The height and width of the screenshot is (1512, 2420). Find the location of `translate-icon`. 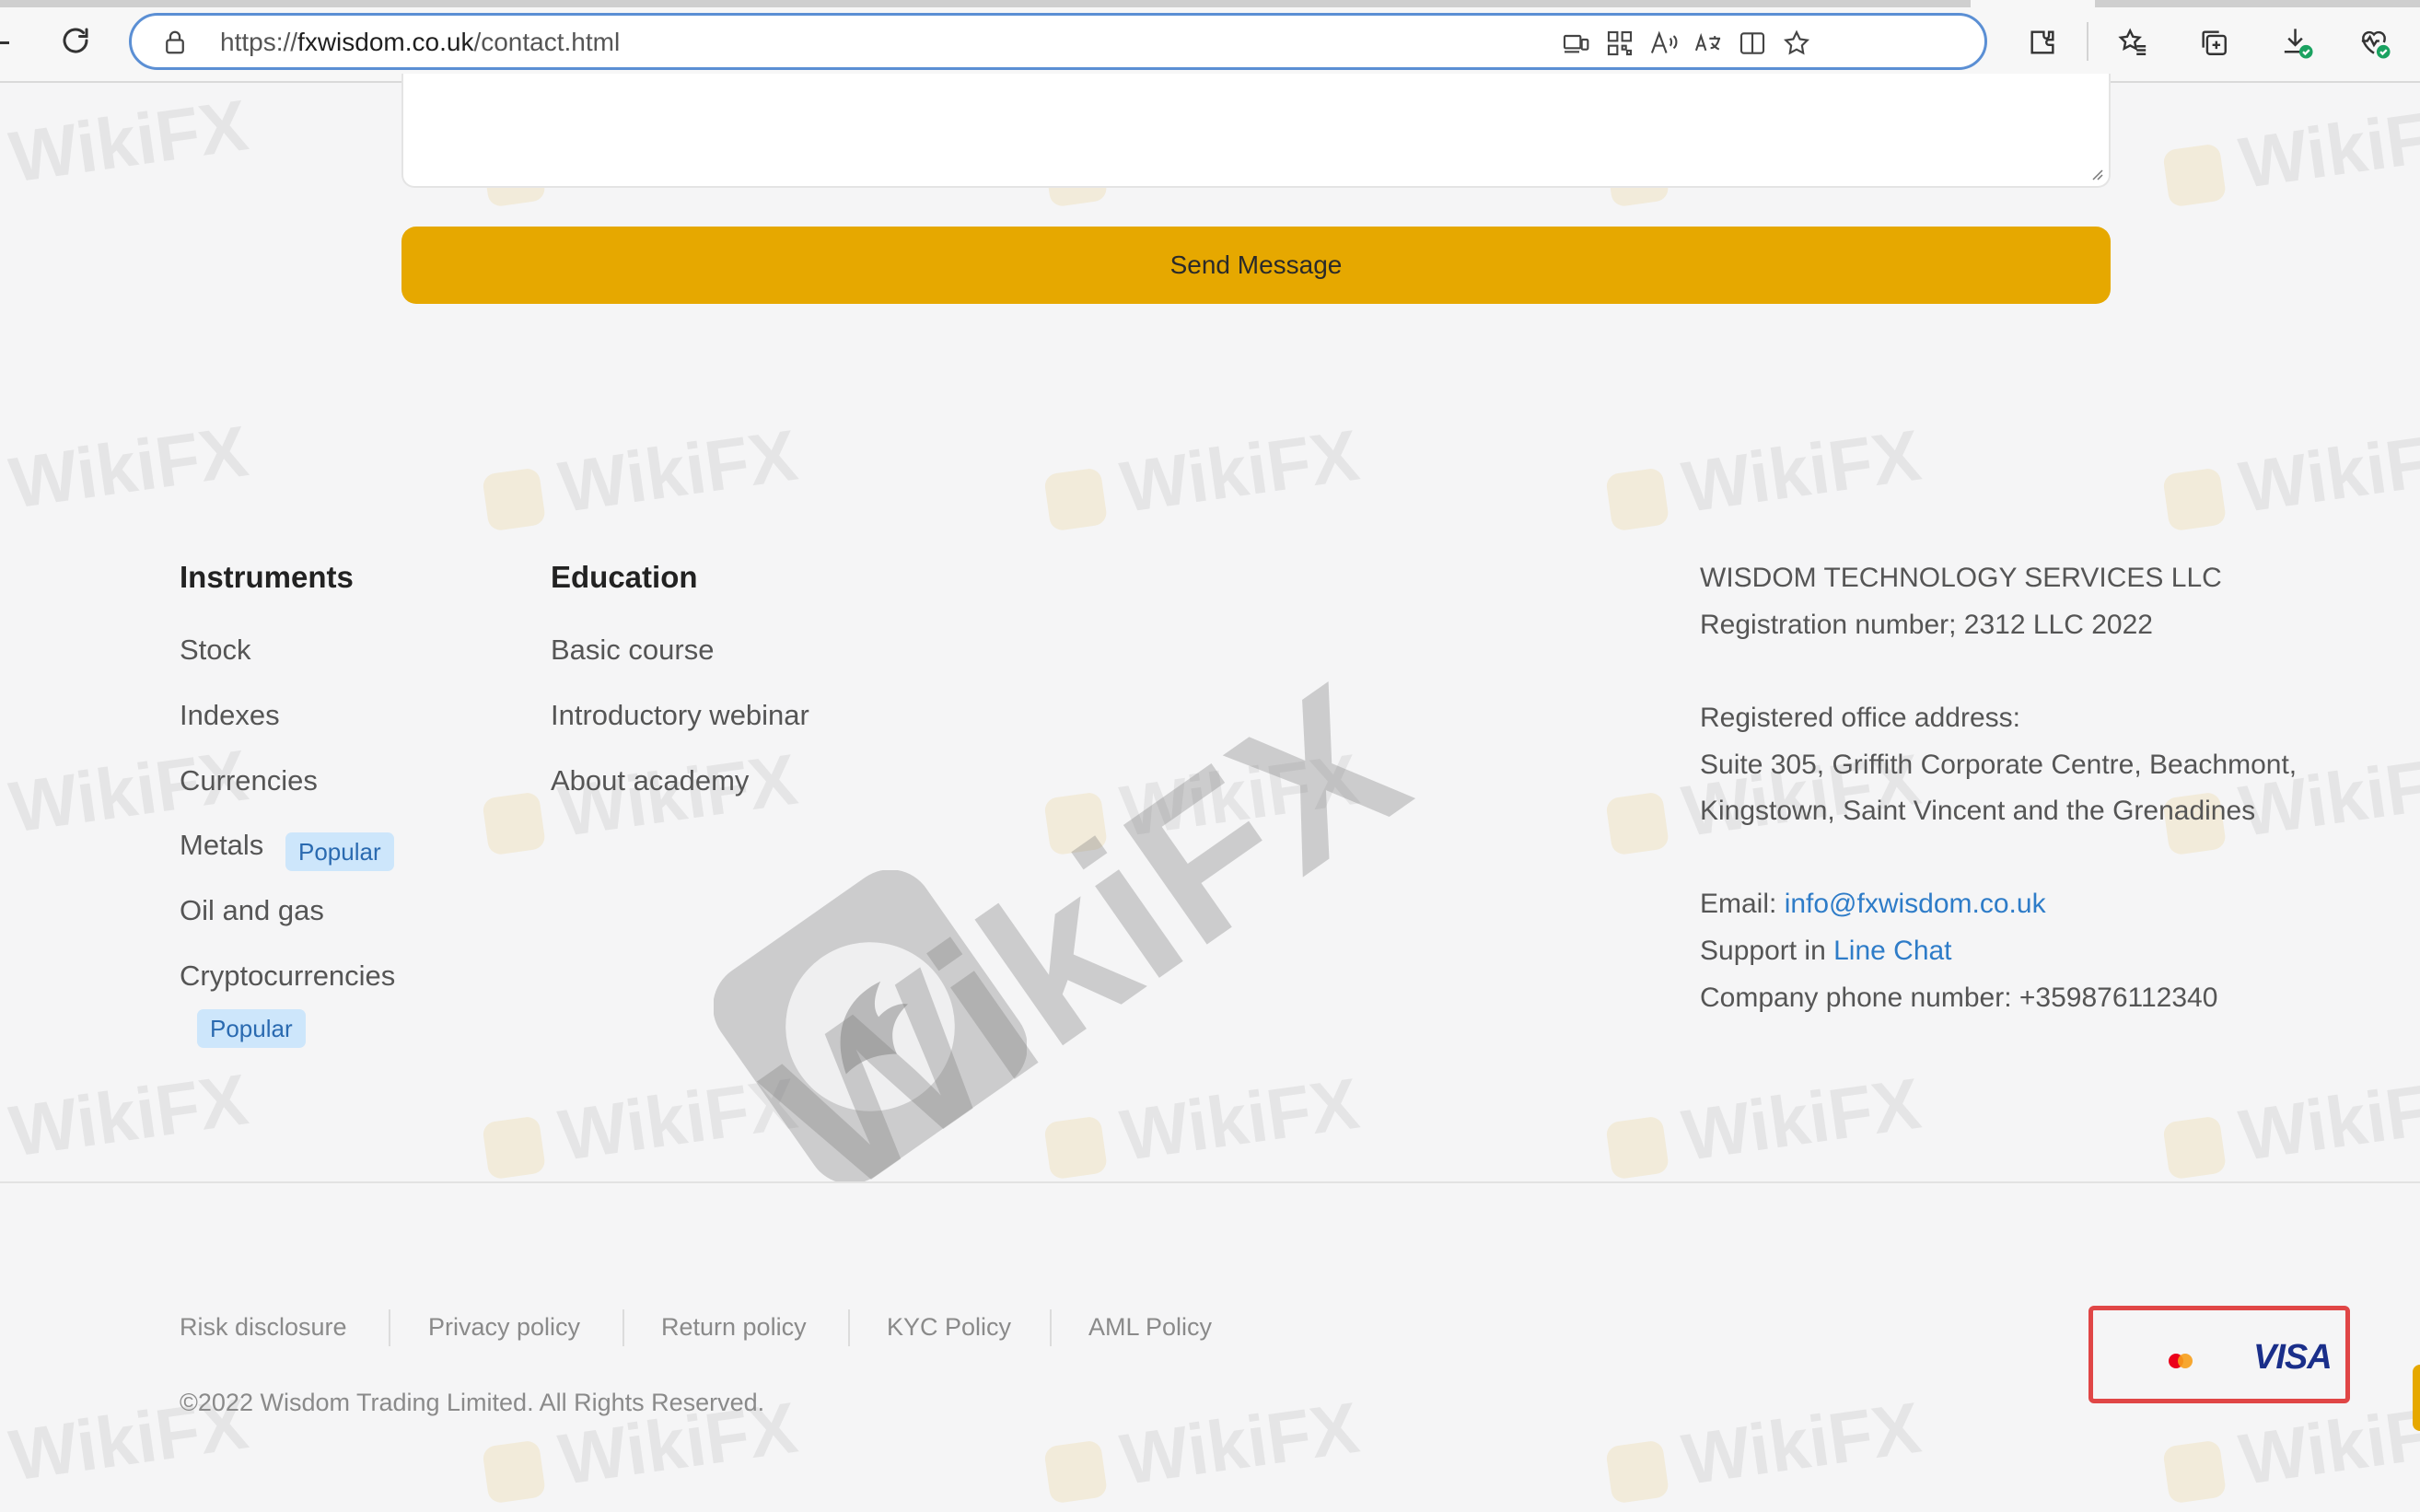

translate-icon is located at coordinates (1709, 43).